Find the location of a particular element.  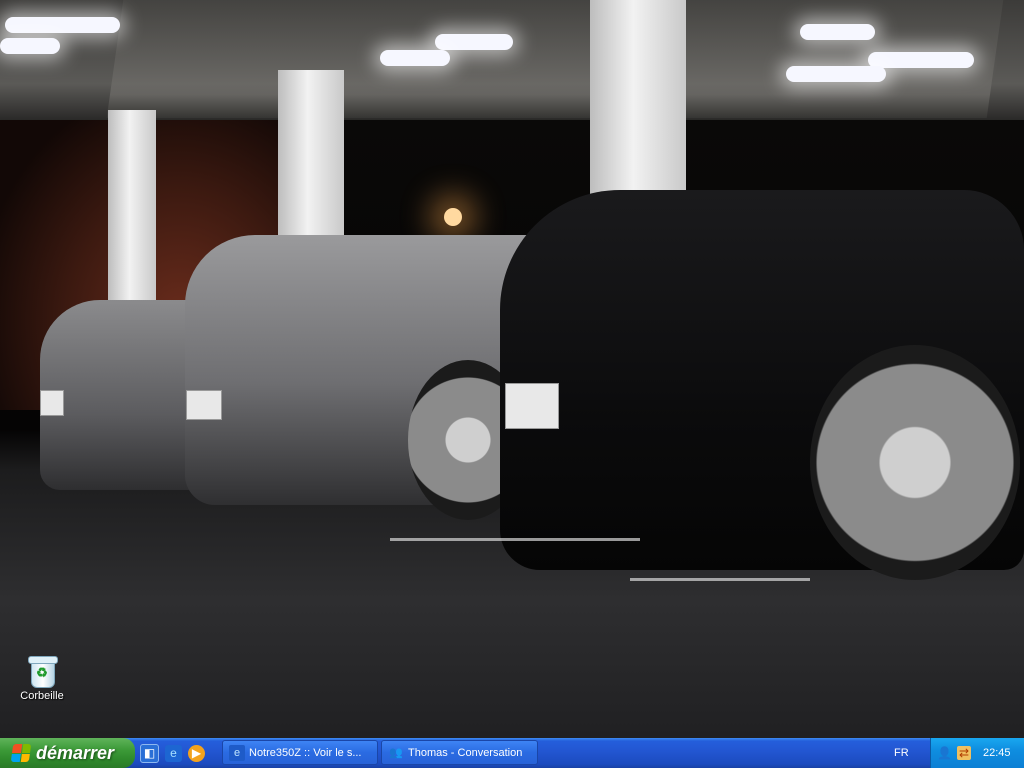

media-player-icon: ▶ is located at coordinates (196, 753).